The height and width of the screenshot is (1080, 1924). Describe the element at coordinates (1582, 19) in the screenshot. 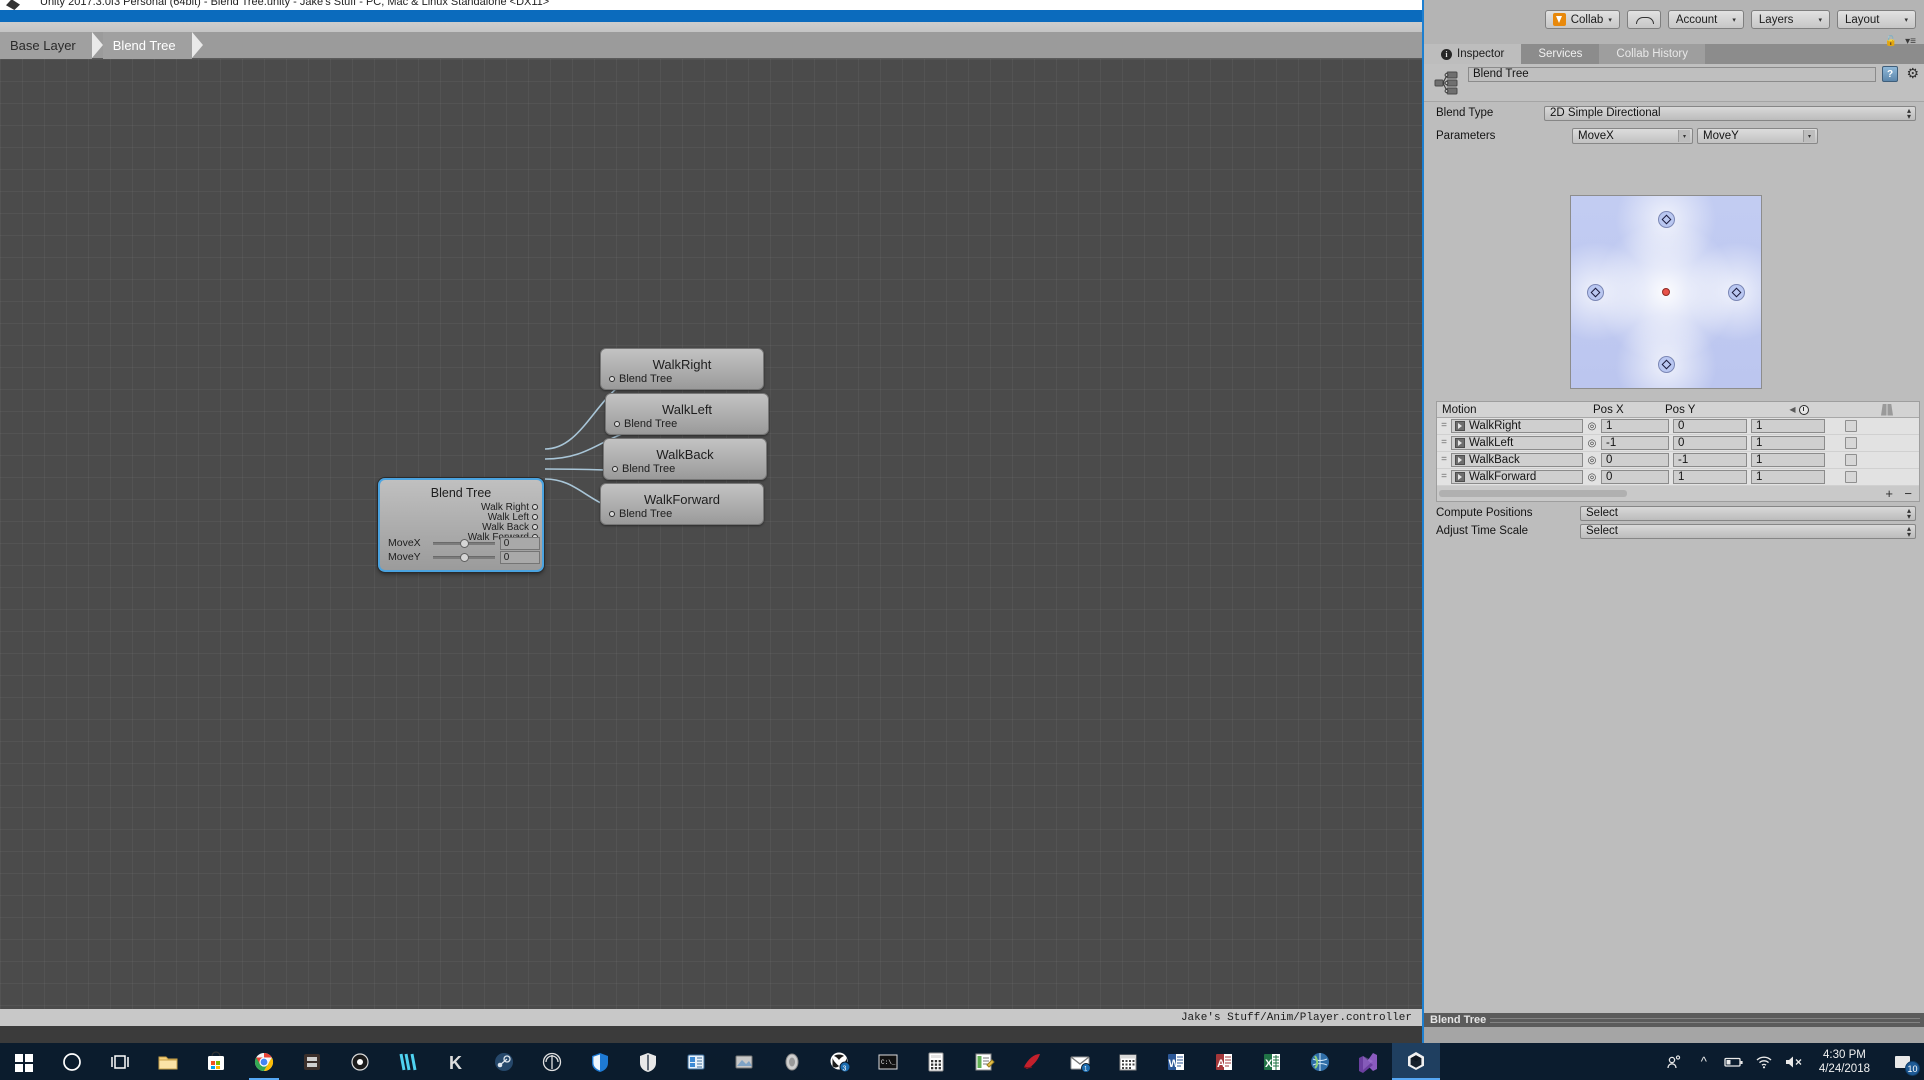

I see `collab-button: Collab ▾` at that location.